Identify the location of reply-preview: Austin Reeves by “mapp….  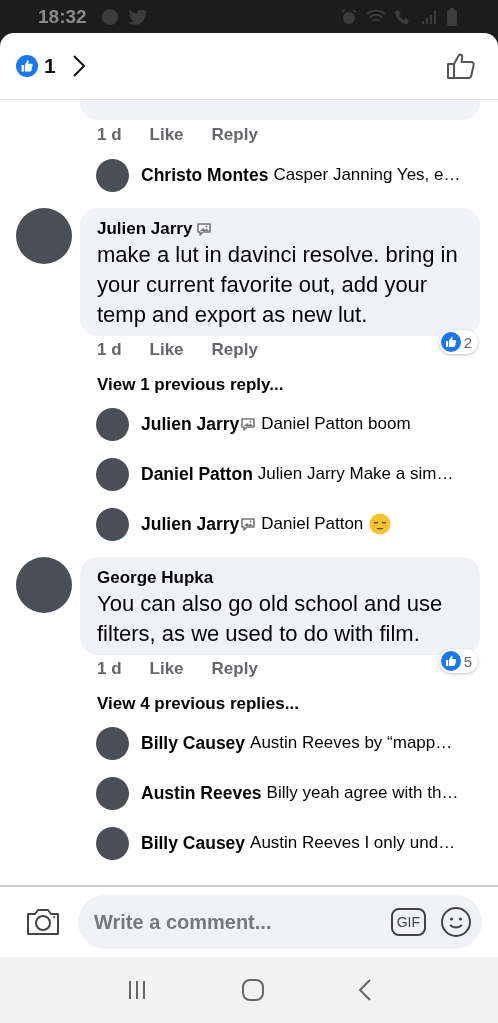
(351, 743).